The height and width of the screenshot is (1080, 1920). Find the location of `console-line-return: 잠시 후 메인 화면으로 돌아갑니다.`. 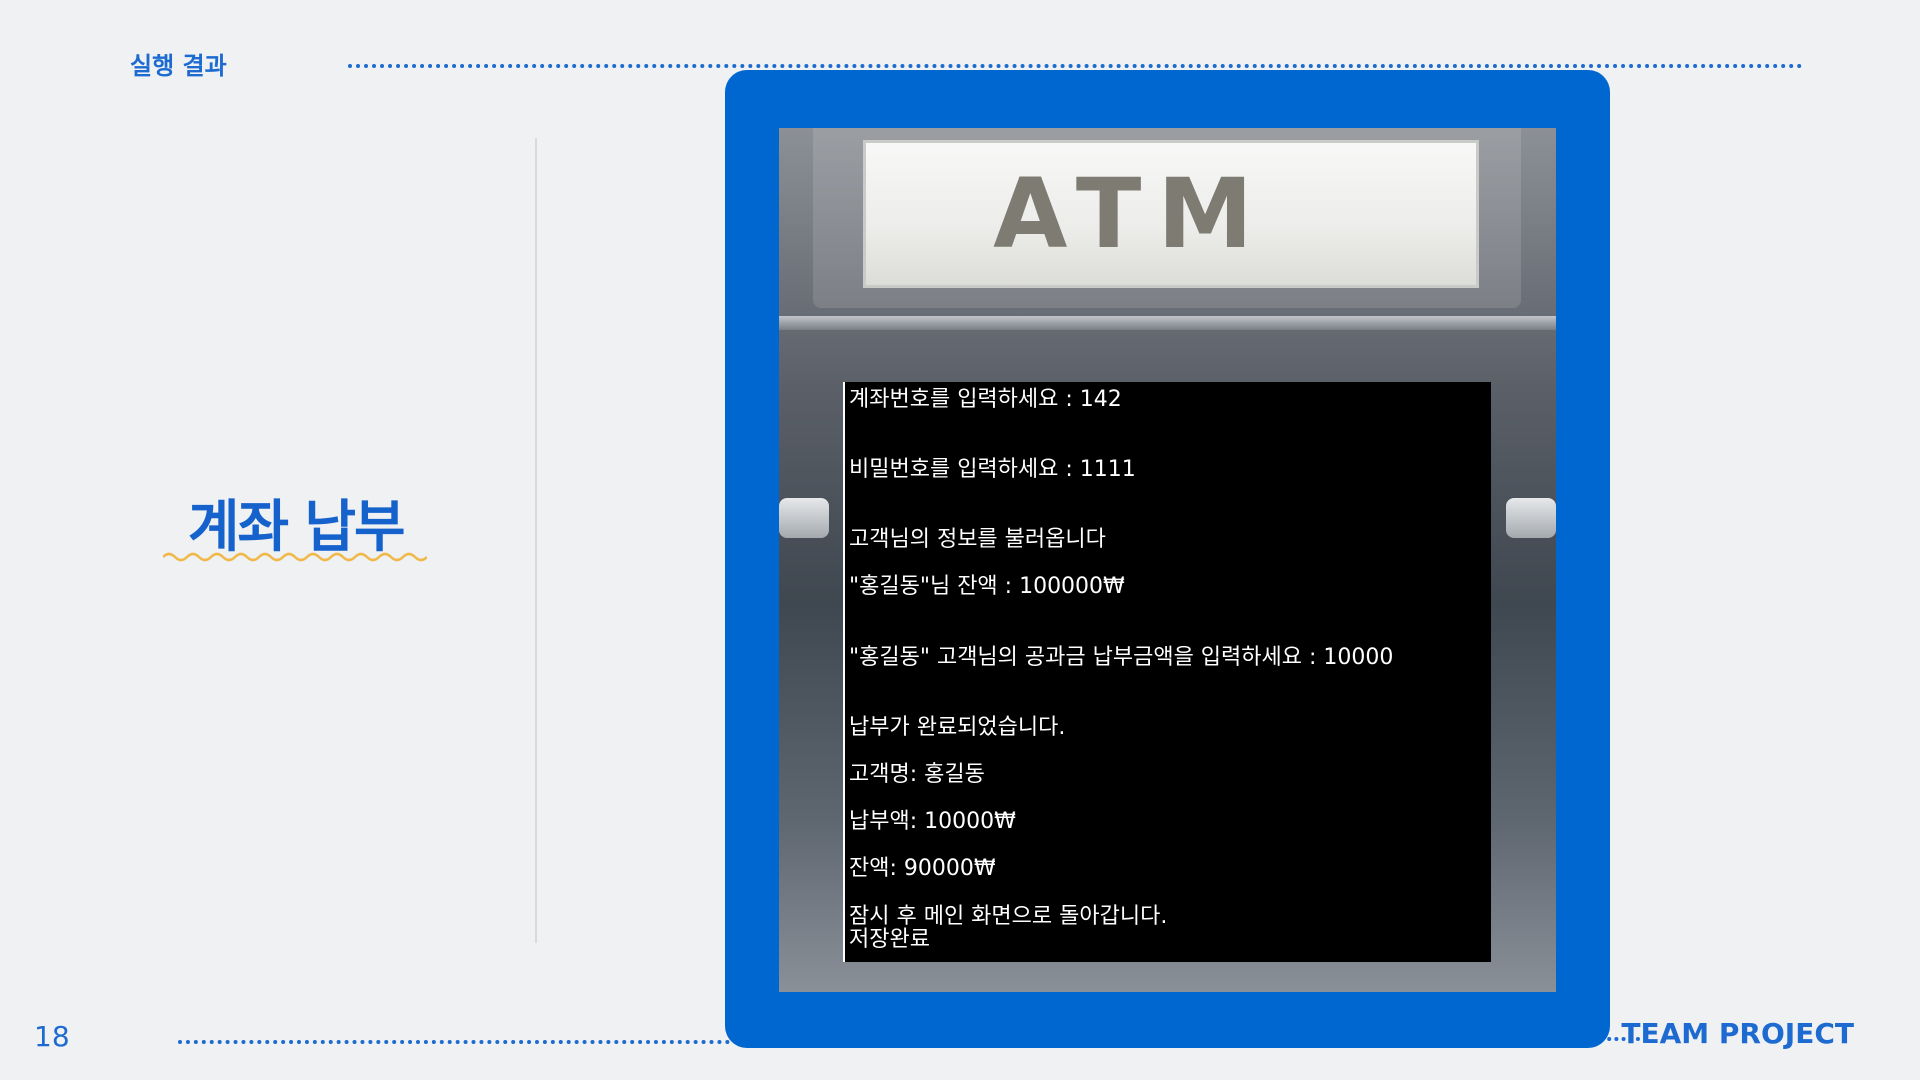

console-line-return: 잠시 후 메인 화면으로 돌아갑니다. is located at coordinates (1008, 916).